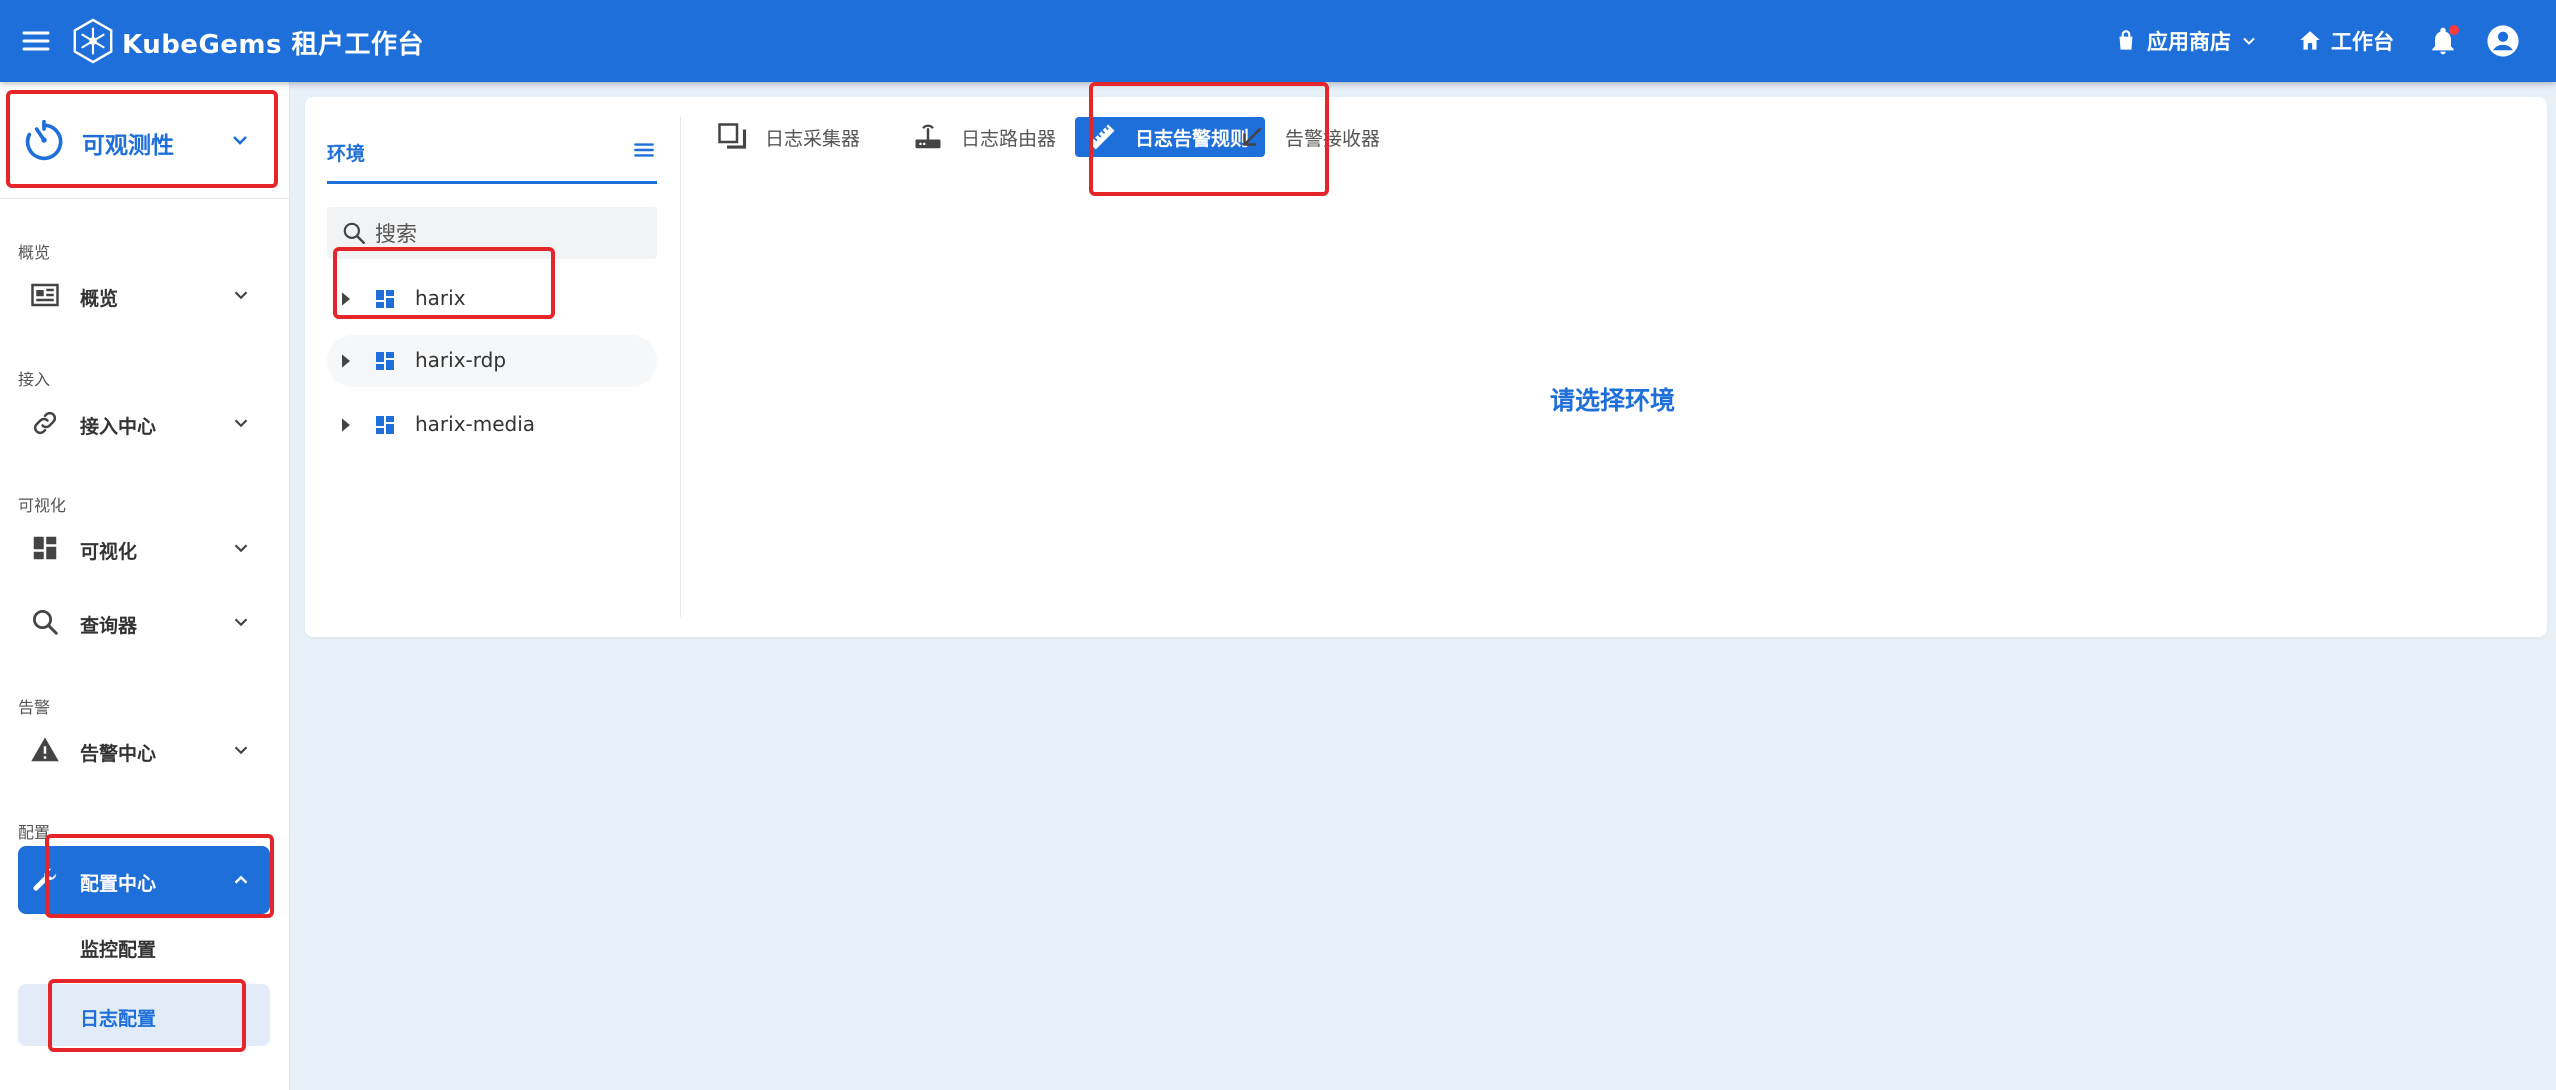 This screenshot has width=2556, height=1090. Describe the element at coordinates (492, 182) in the screenshot. I see `environment-tab-underline` at that location.